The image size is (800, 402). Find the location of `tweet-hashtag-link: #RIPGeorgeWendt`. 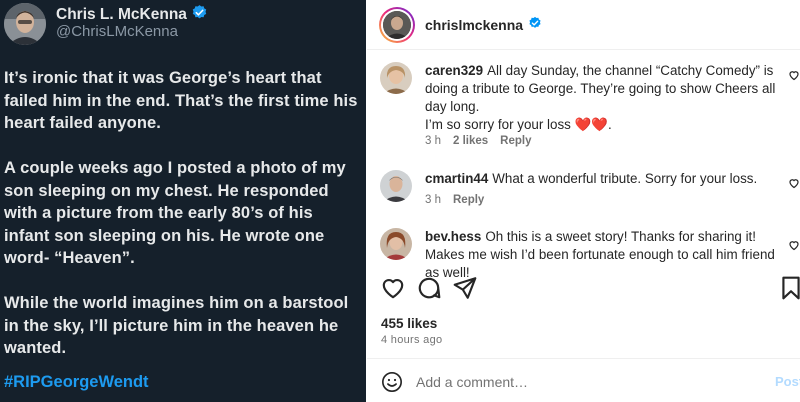

tweet-hashtag-link: #RIPGeorgeWendt is located at coordinates (76, 382).